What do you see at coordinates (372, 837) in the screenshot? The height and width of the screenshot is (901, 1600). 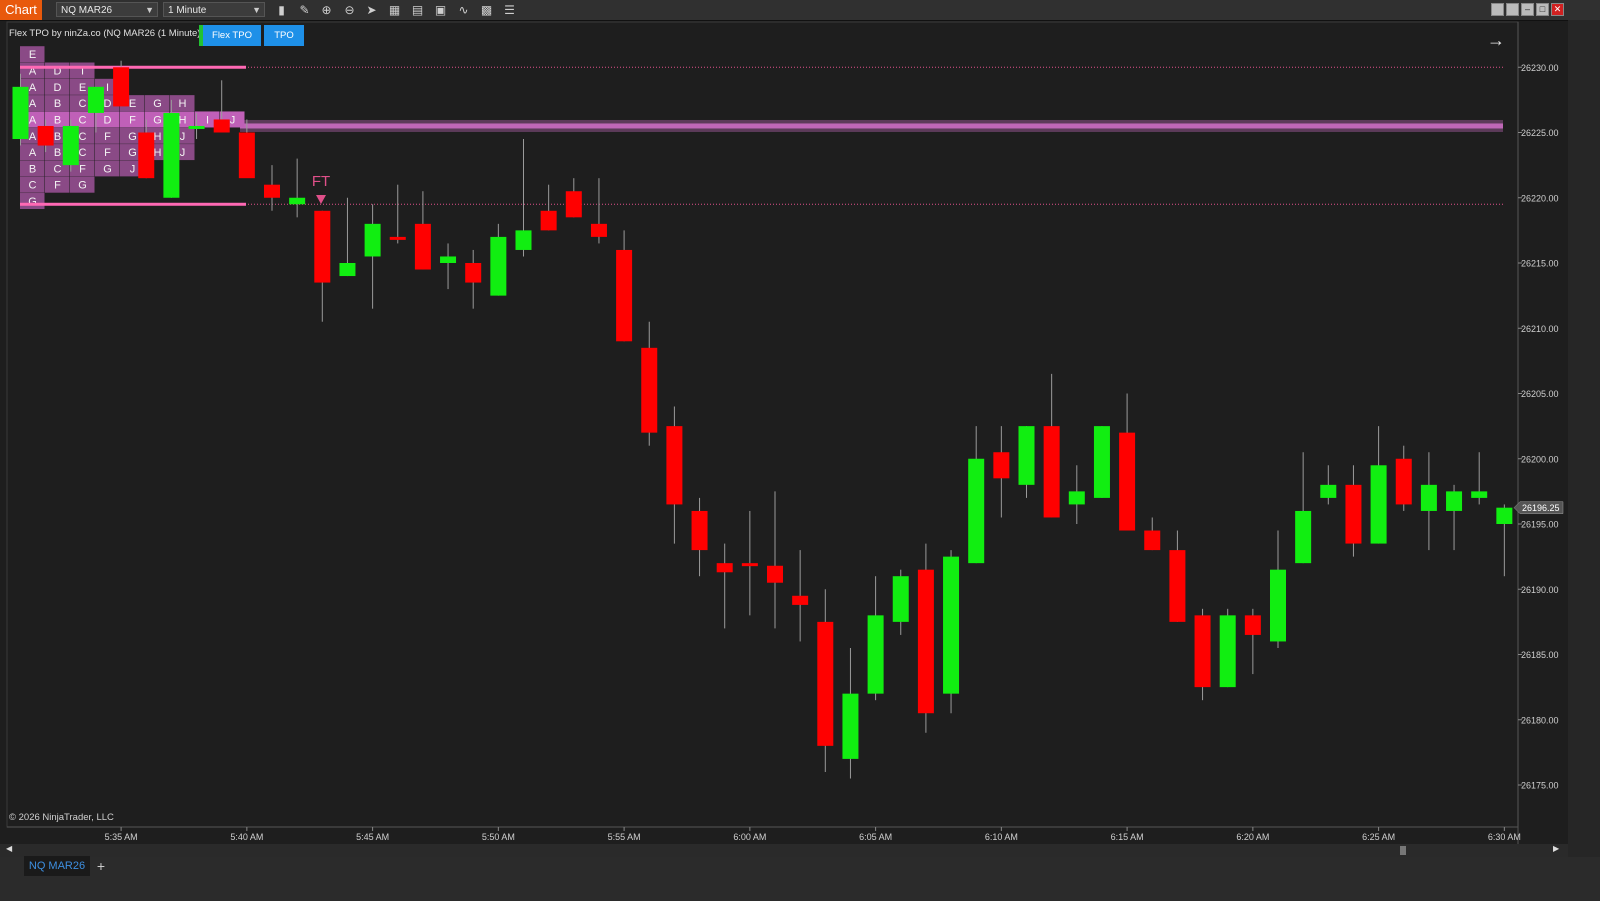 I see `x-tick-label: 5:45 AM` at bounding box center [372, 837].